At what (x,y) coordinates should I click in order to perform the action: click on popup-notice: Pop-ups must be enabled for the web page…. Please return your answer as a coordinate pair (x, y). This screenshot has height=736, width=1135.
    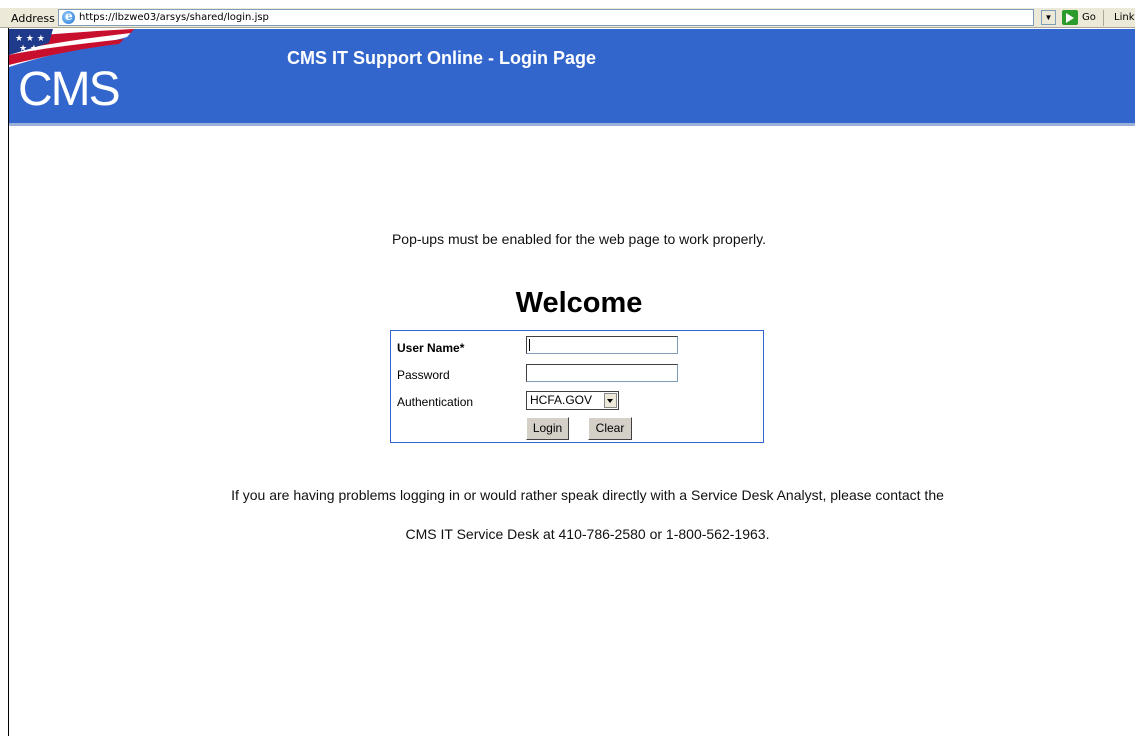
    Looking at the image, I should click on (579, 239).